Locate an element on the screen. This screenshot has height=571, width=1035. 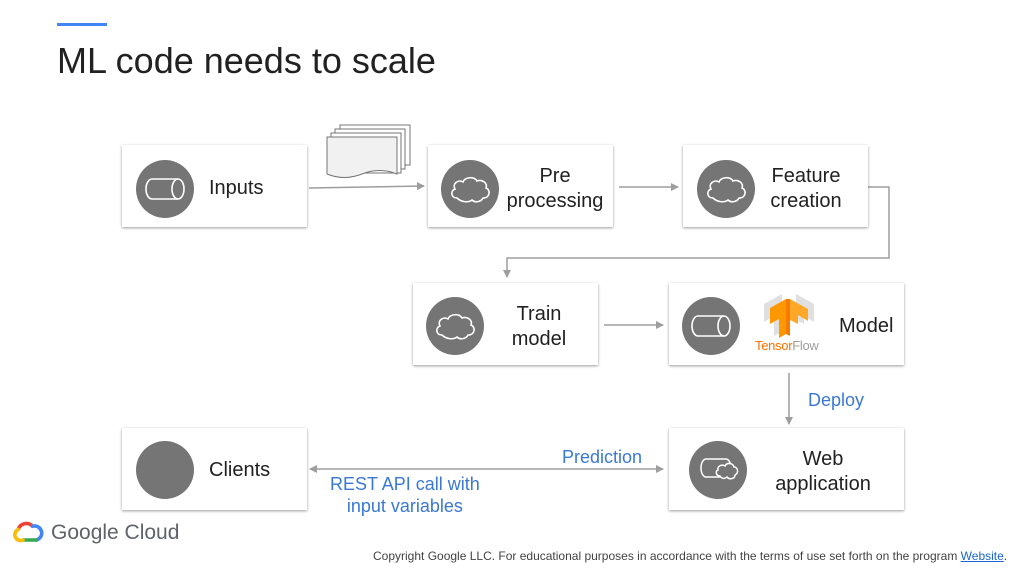
train-model-line2: model is located at coordinates (539, 339).